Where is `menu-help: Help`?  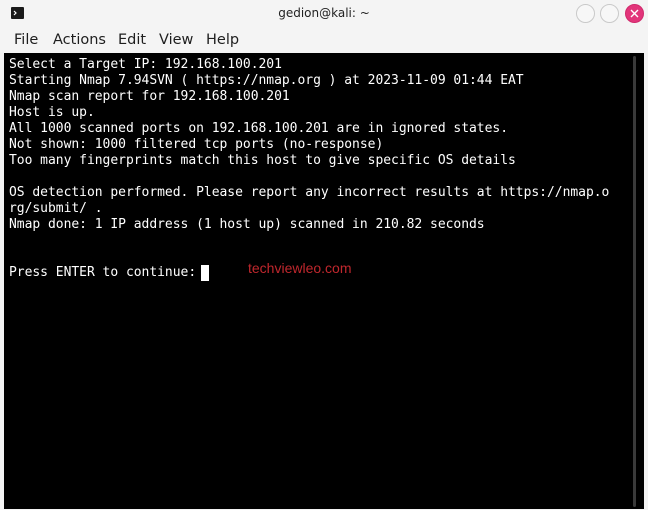 menu-help: Help is located at coordinates (222, 40).